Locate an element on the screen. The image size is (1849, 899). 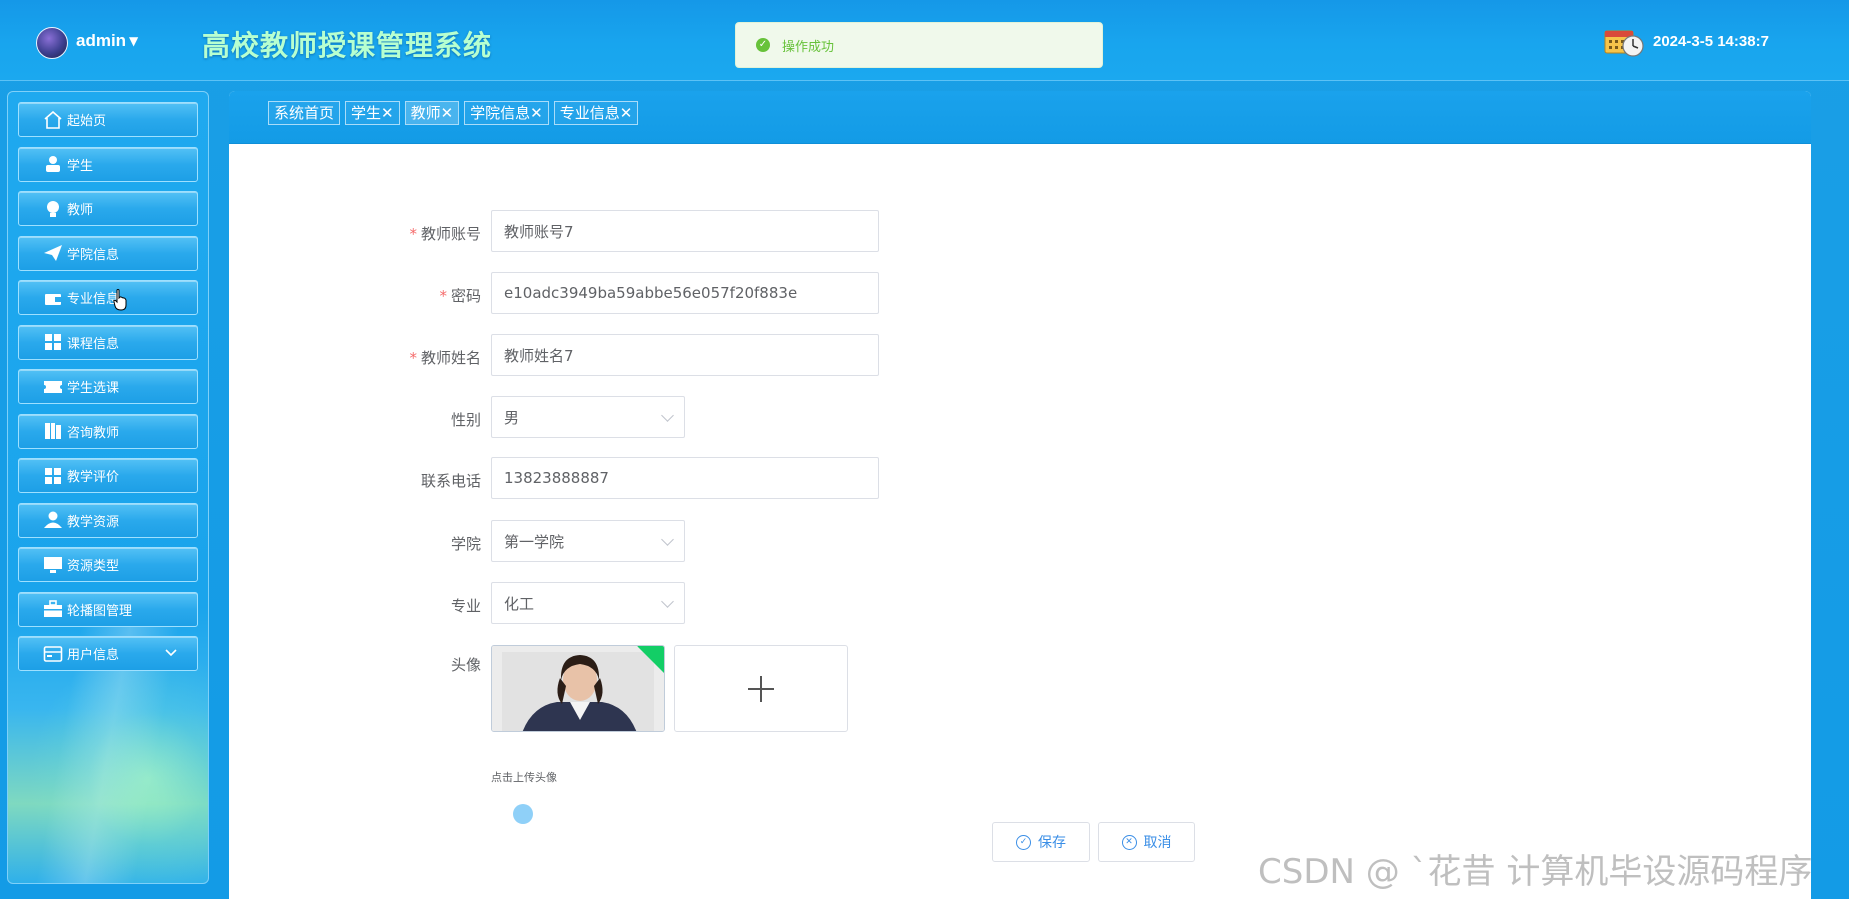
avatar-photo is located at coordinates (578, 688).